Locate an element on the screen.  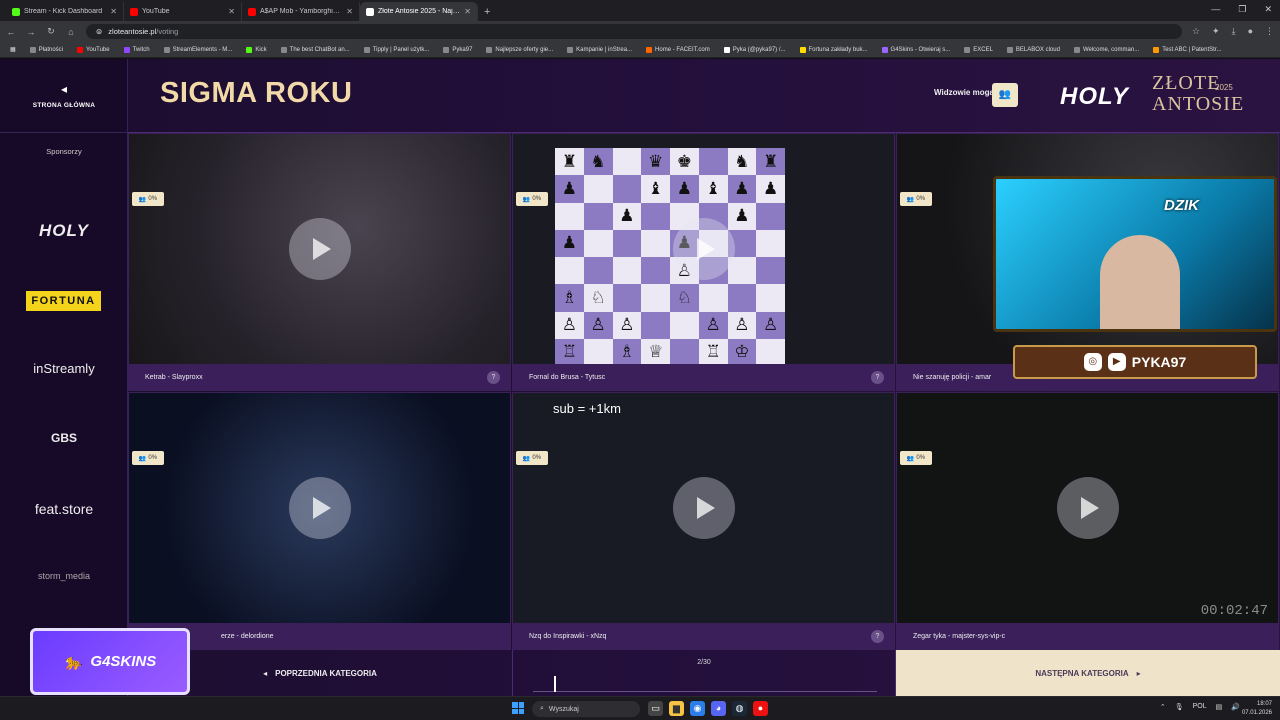
home-icon: ⌂ is located at coordinates (71, 32).